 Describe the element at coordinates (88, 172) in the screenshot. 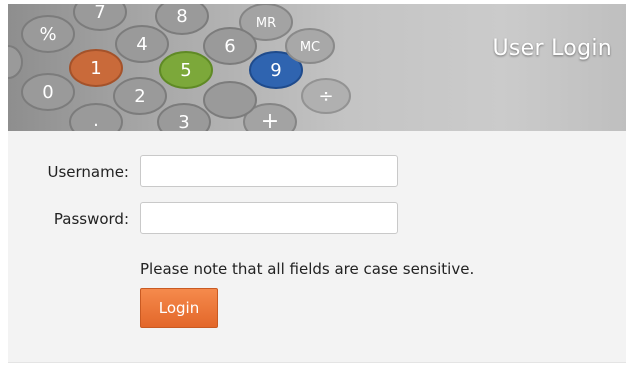

I see `username-label: Username:` at that location.